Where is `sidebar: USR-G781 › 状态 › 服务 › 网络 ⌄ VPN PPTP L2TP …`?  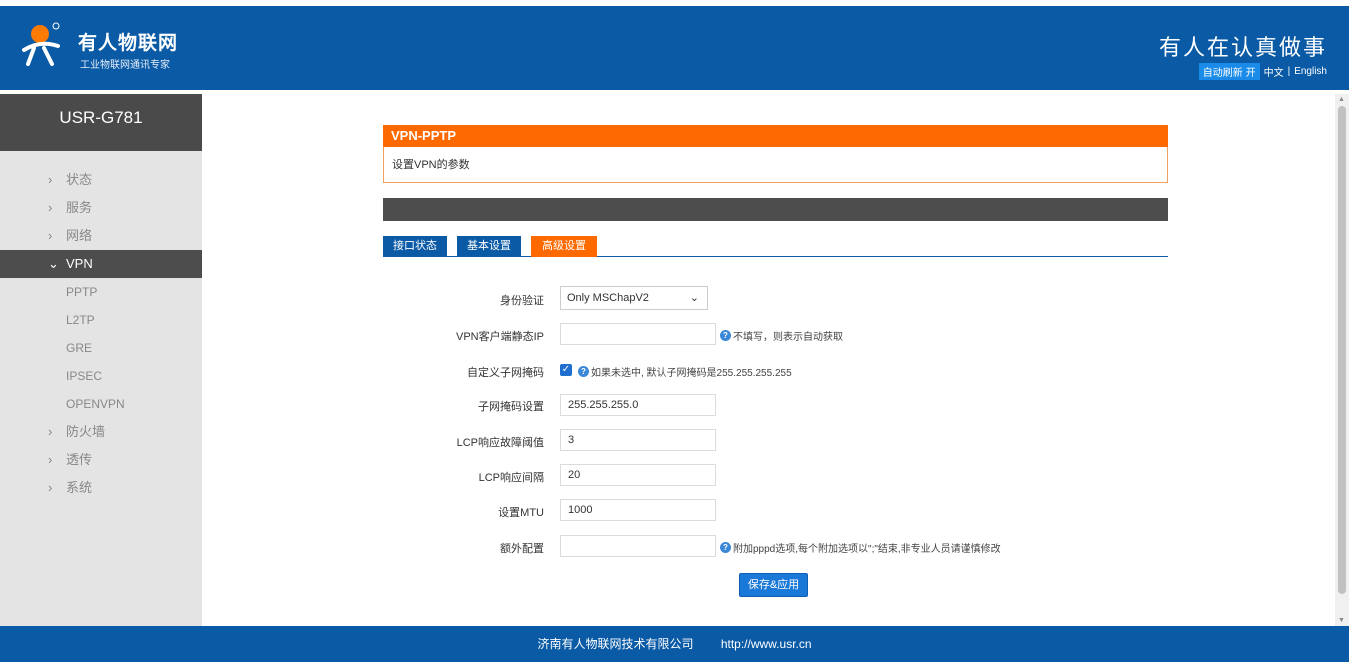 sidebar: USR-G781 › 状态 › 服务 › 网络 ⌄ VPN PPTP L2TP … is located at coordinates (101, 360).